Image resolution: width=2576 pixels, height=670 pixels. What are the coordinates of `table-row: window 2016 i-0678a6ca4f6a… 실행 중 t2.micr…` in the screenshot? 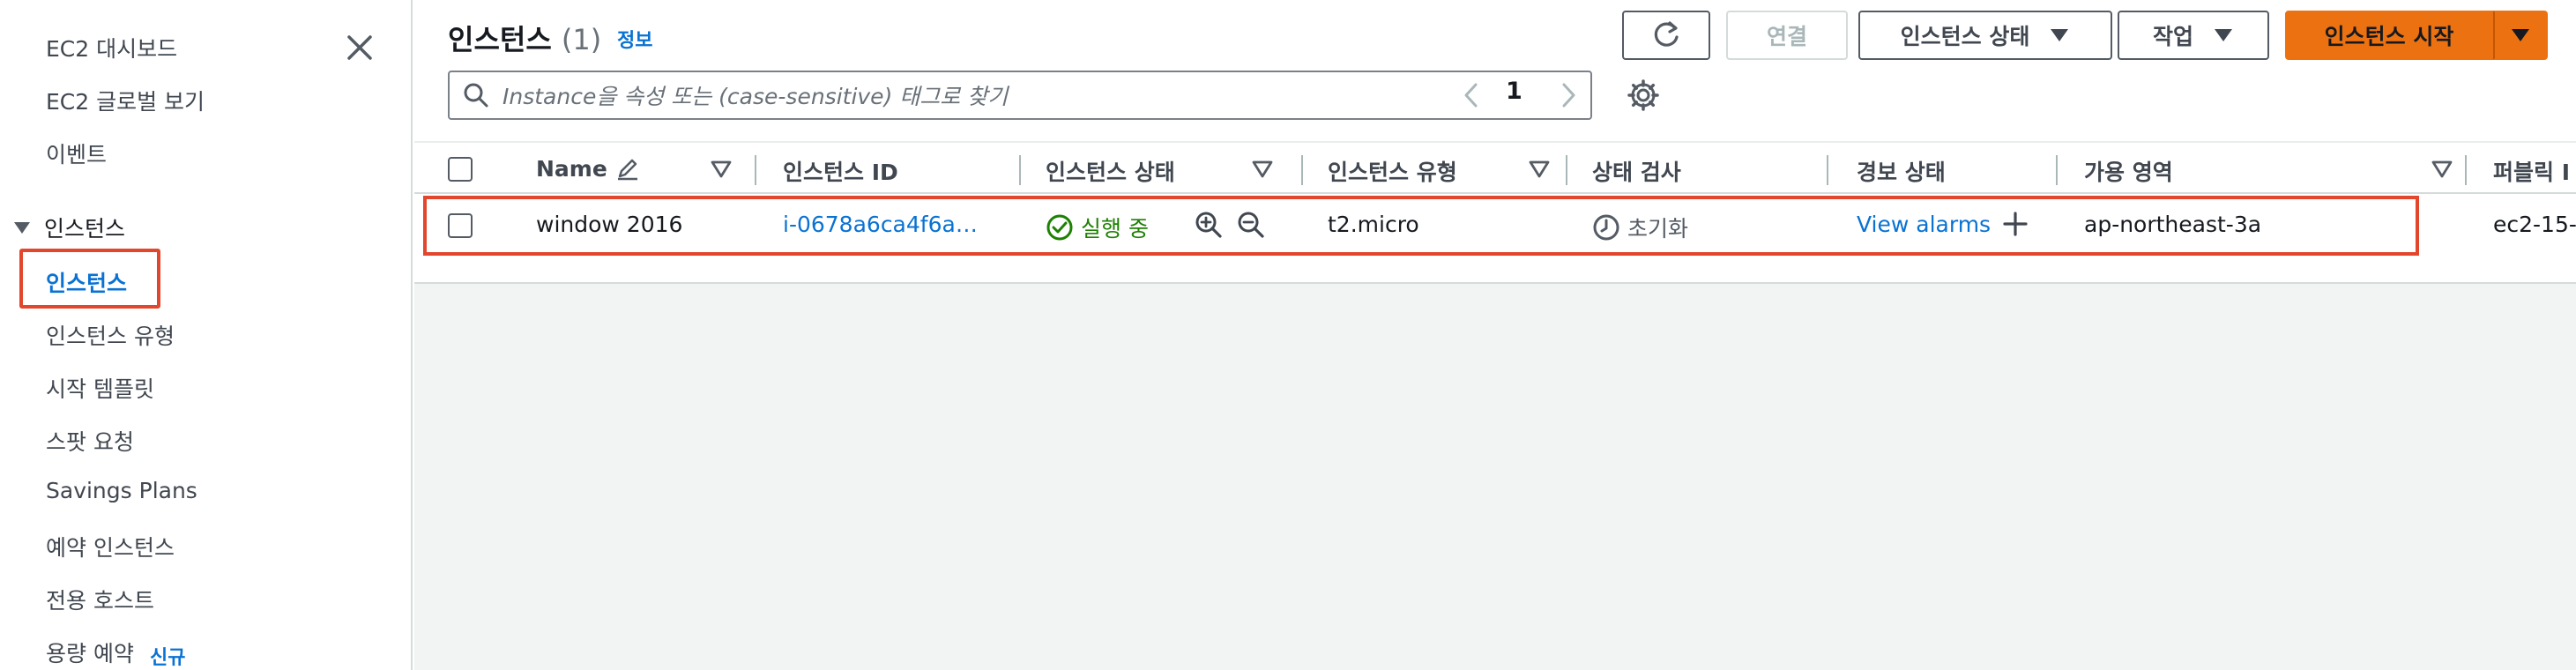 It's located at (1495, 238).